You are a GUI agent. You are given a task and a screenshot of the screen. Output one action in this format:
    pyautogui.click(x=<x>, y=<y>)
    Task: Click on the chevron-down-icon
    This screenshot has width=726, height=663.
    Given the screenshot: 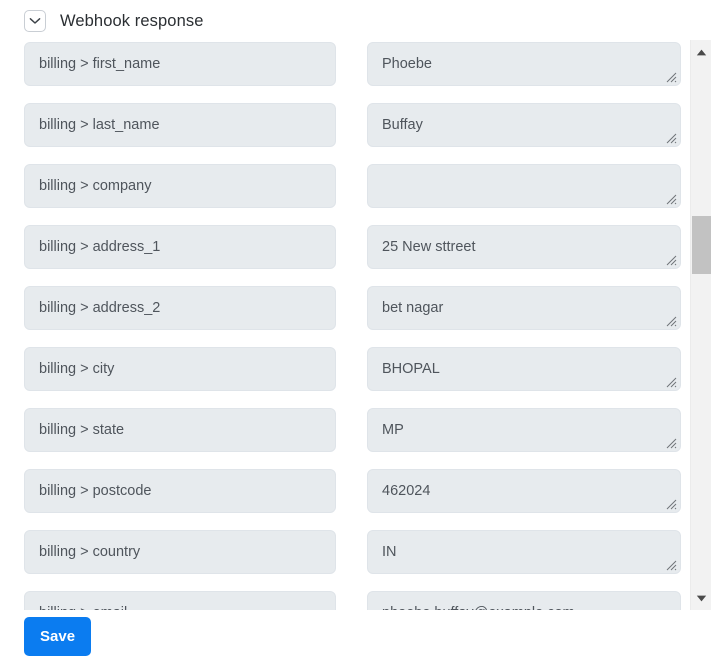 What is the action you would take?
    pyautogui.click(x=35, y=21)
    